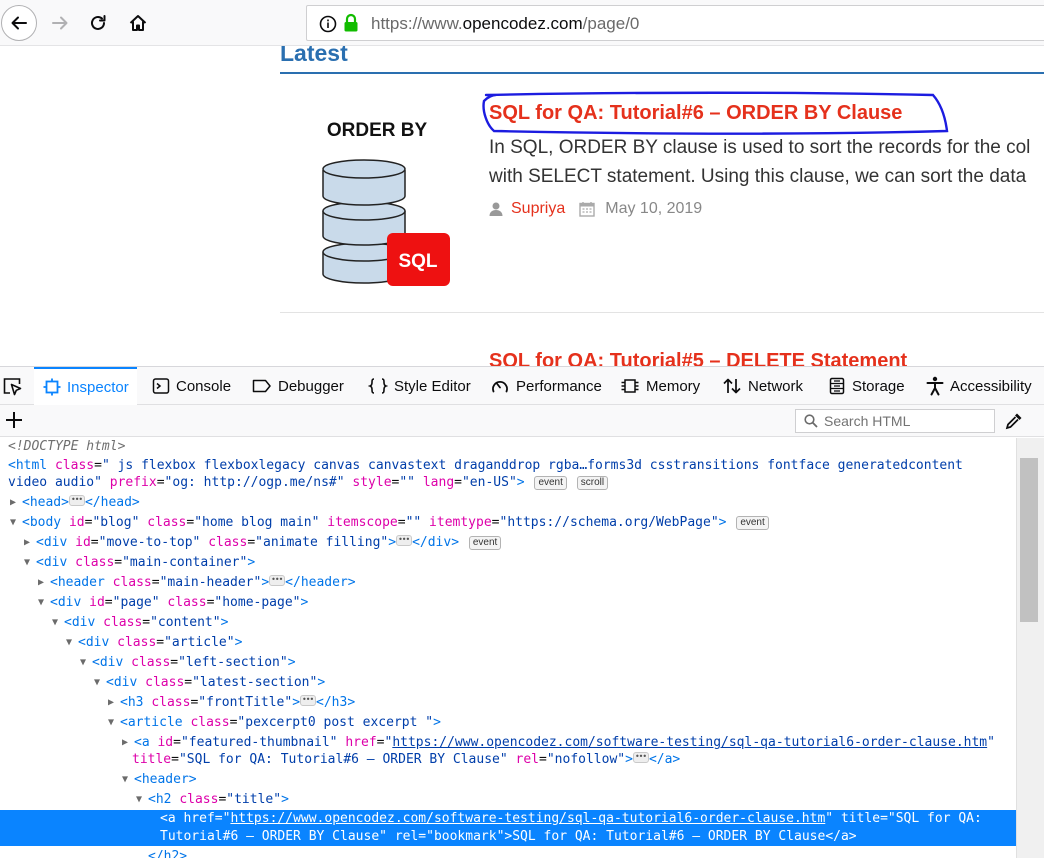 The image size is (1044, 858). I want to click on move-to-top-id-value: "move-to-top", so click(149, 542).